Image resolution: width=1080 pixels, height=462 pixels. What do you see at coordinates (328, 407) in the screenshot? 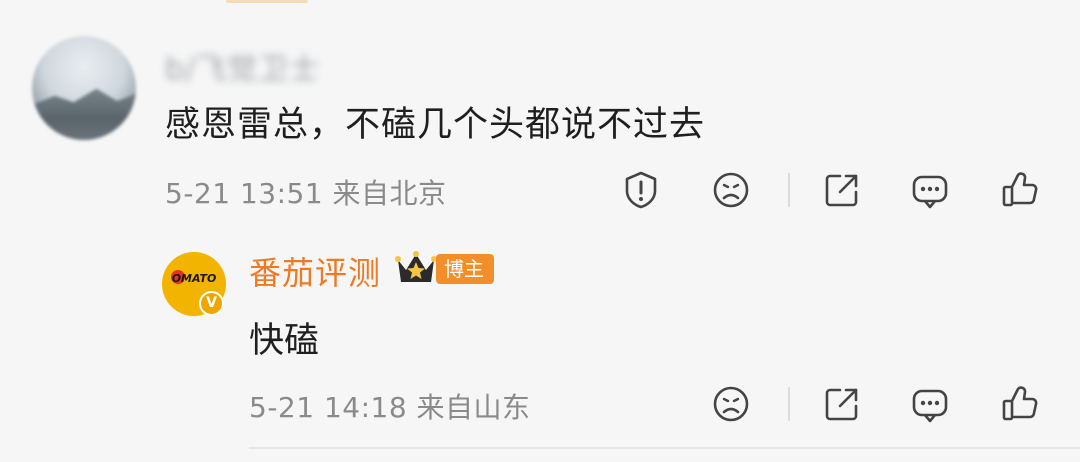
I see `reply-time: 5-21 14:18` at bounding box center [328, 407].